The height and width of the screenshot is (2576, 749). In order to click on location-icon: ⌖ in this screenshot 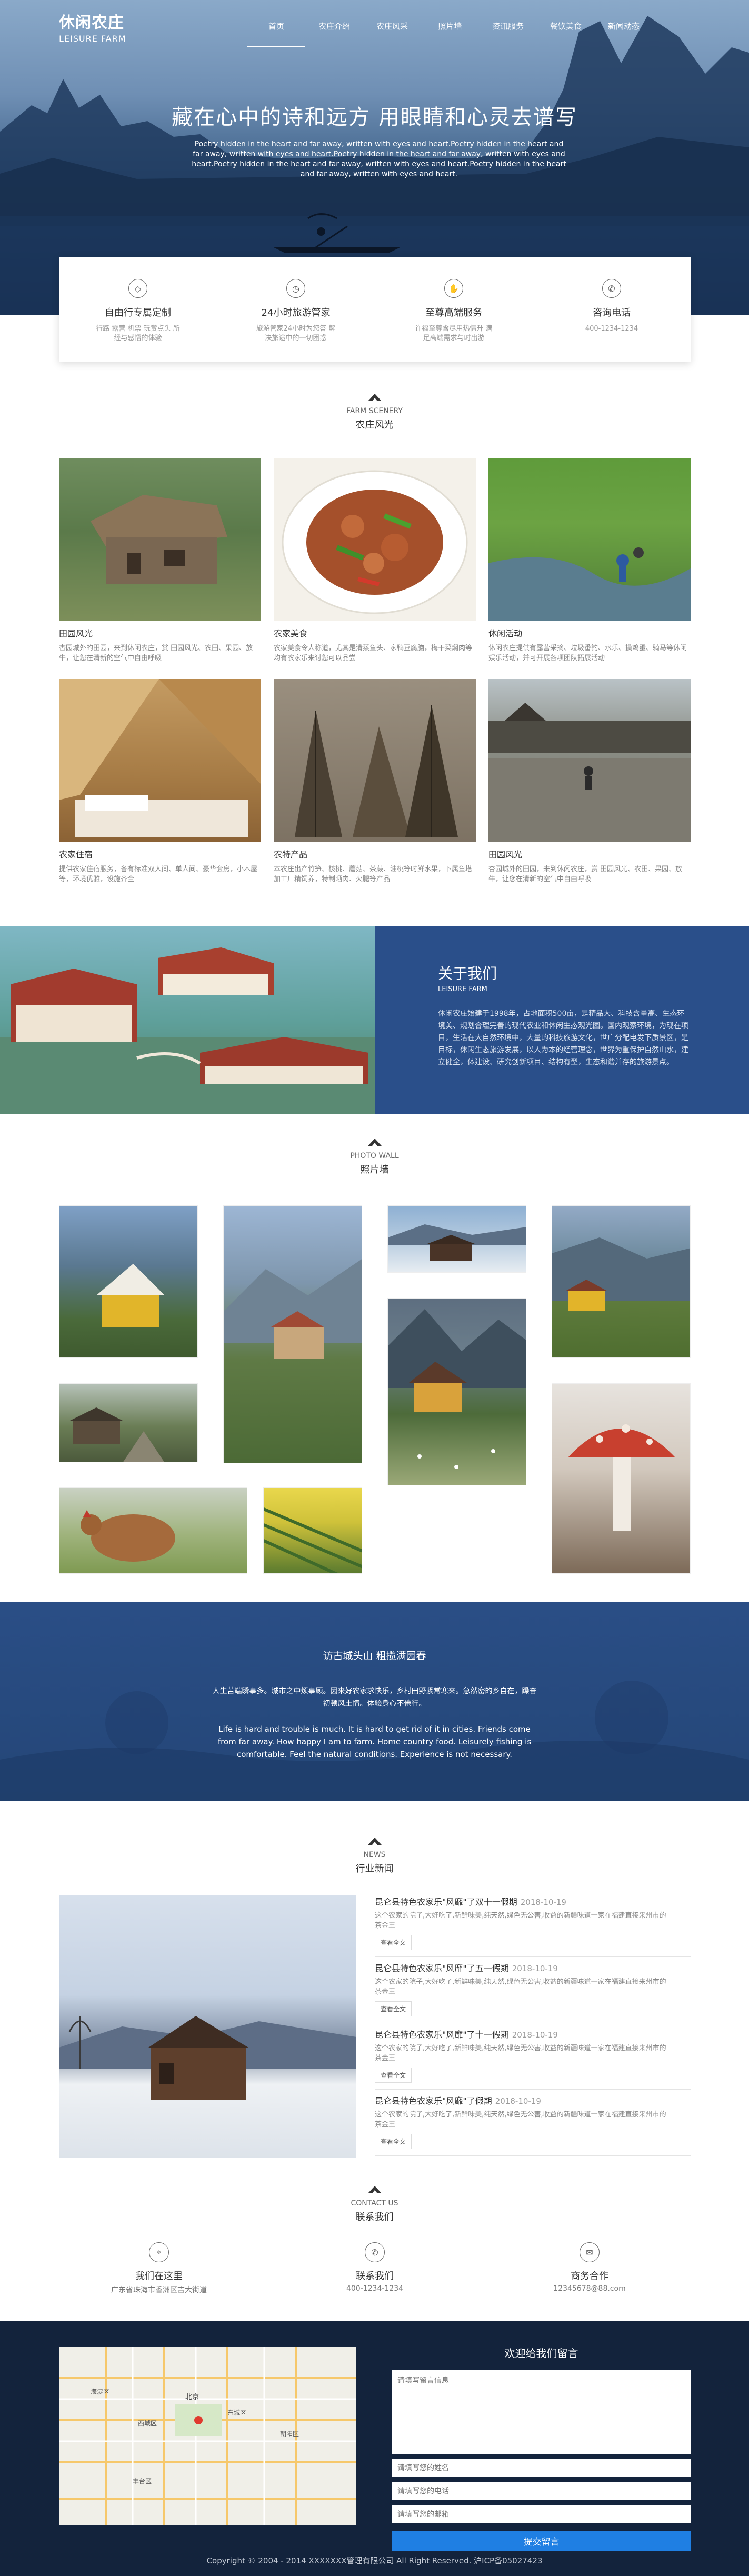, I will do `click(159, 2252)`.